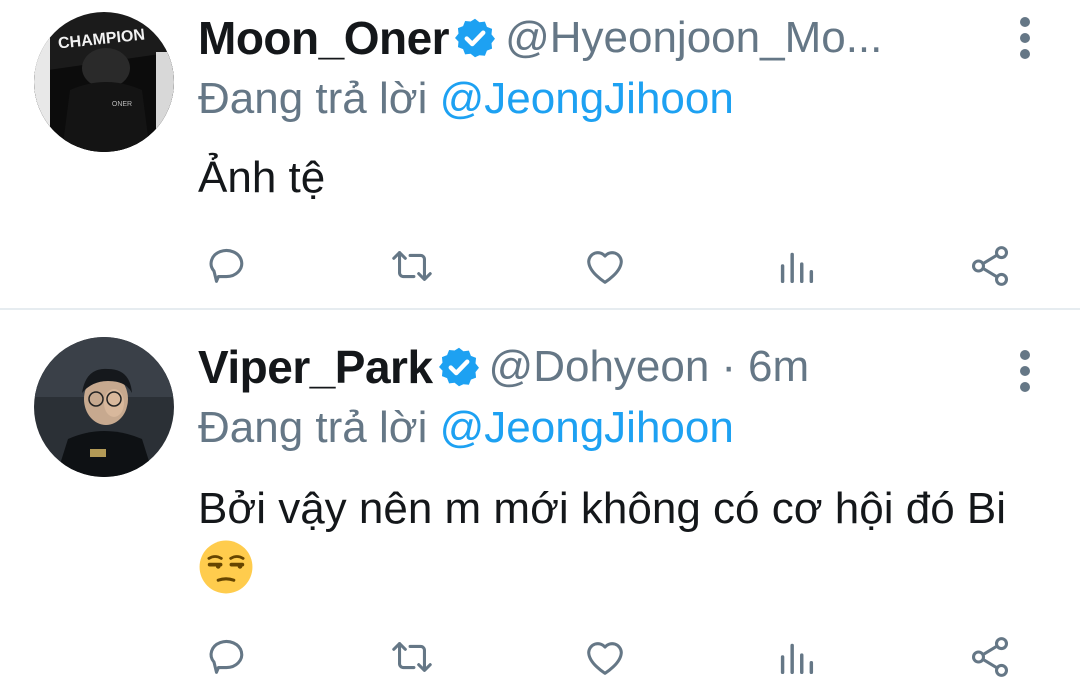 Image resolution: width=1080 pixels, height=692 pixels. I want to click on timestamp: 6m, so click(778, 367).